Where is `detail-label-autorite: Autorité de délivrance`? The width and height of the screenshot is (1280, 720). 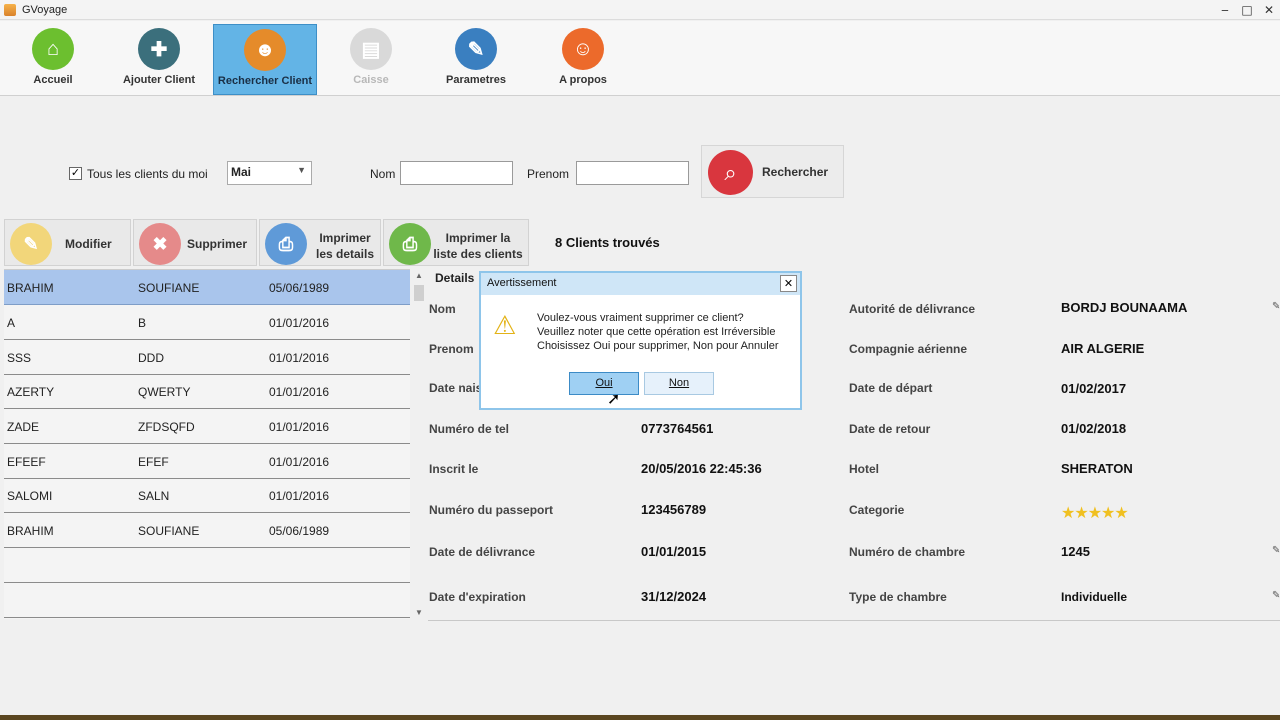 detail-label-autorite: Autorité de délivrance is located at coordinates (912, 309).